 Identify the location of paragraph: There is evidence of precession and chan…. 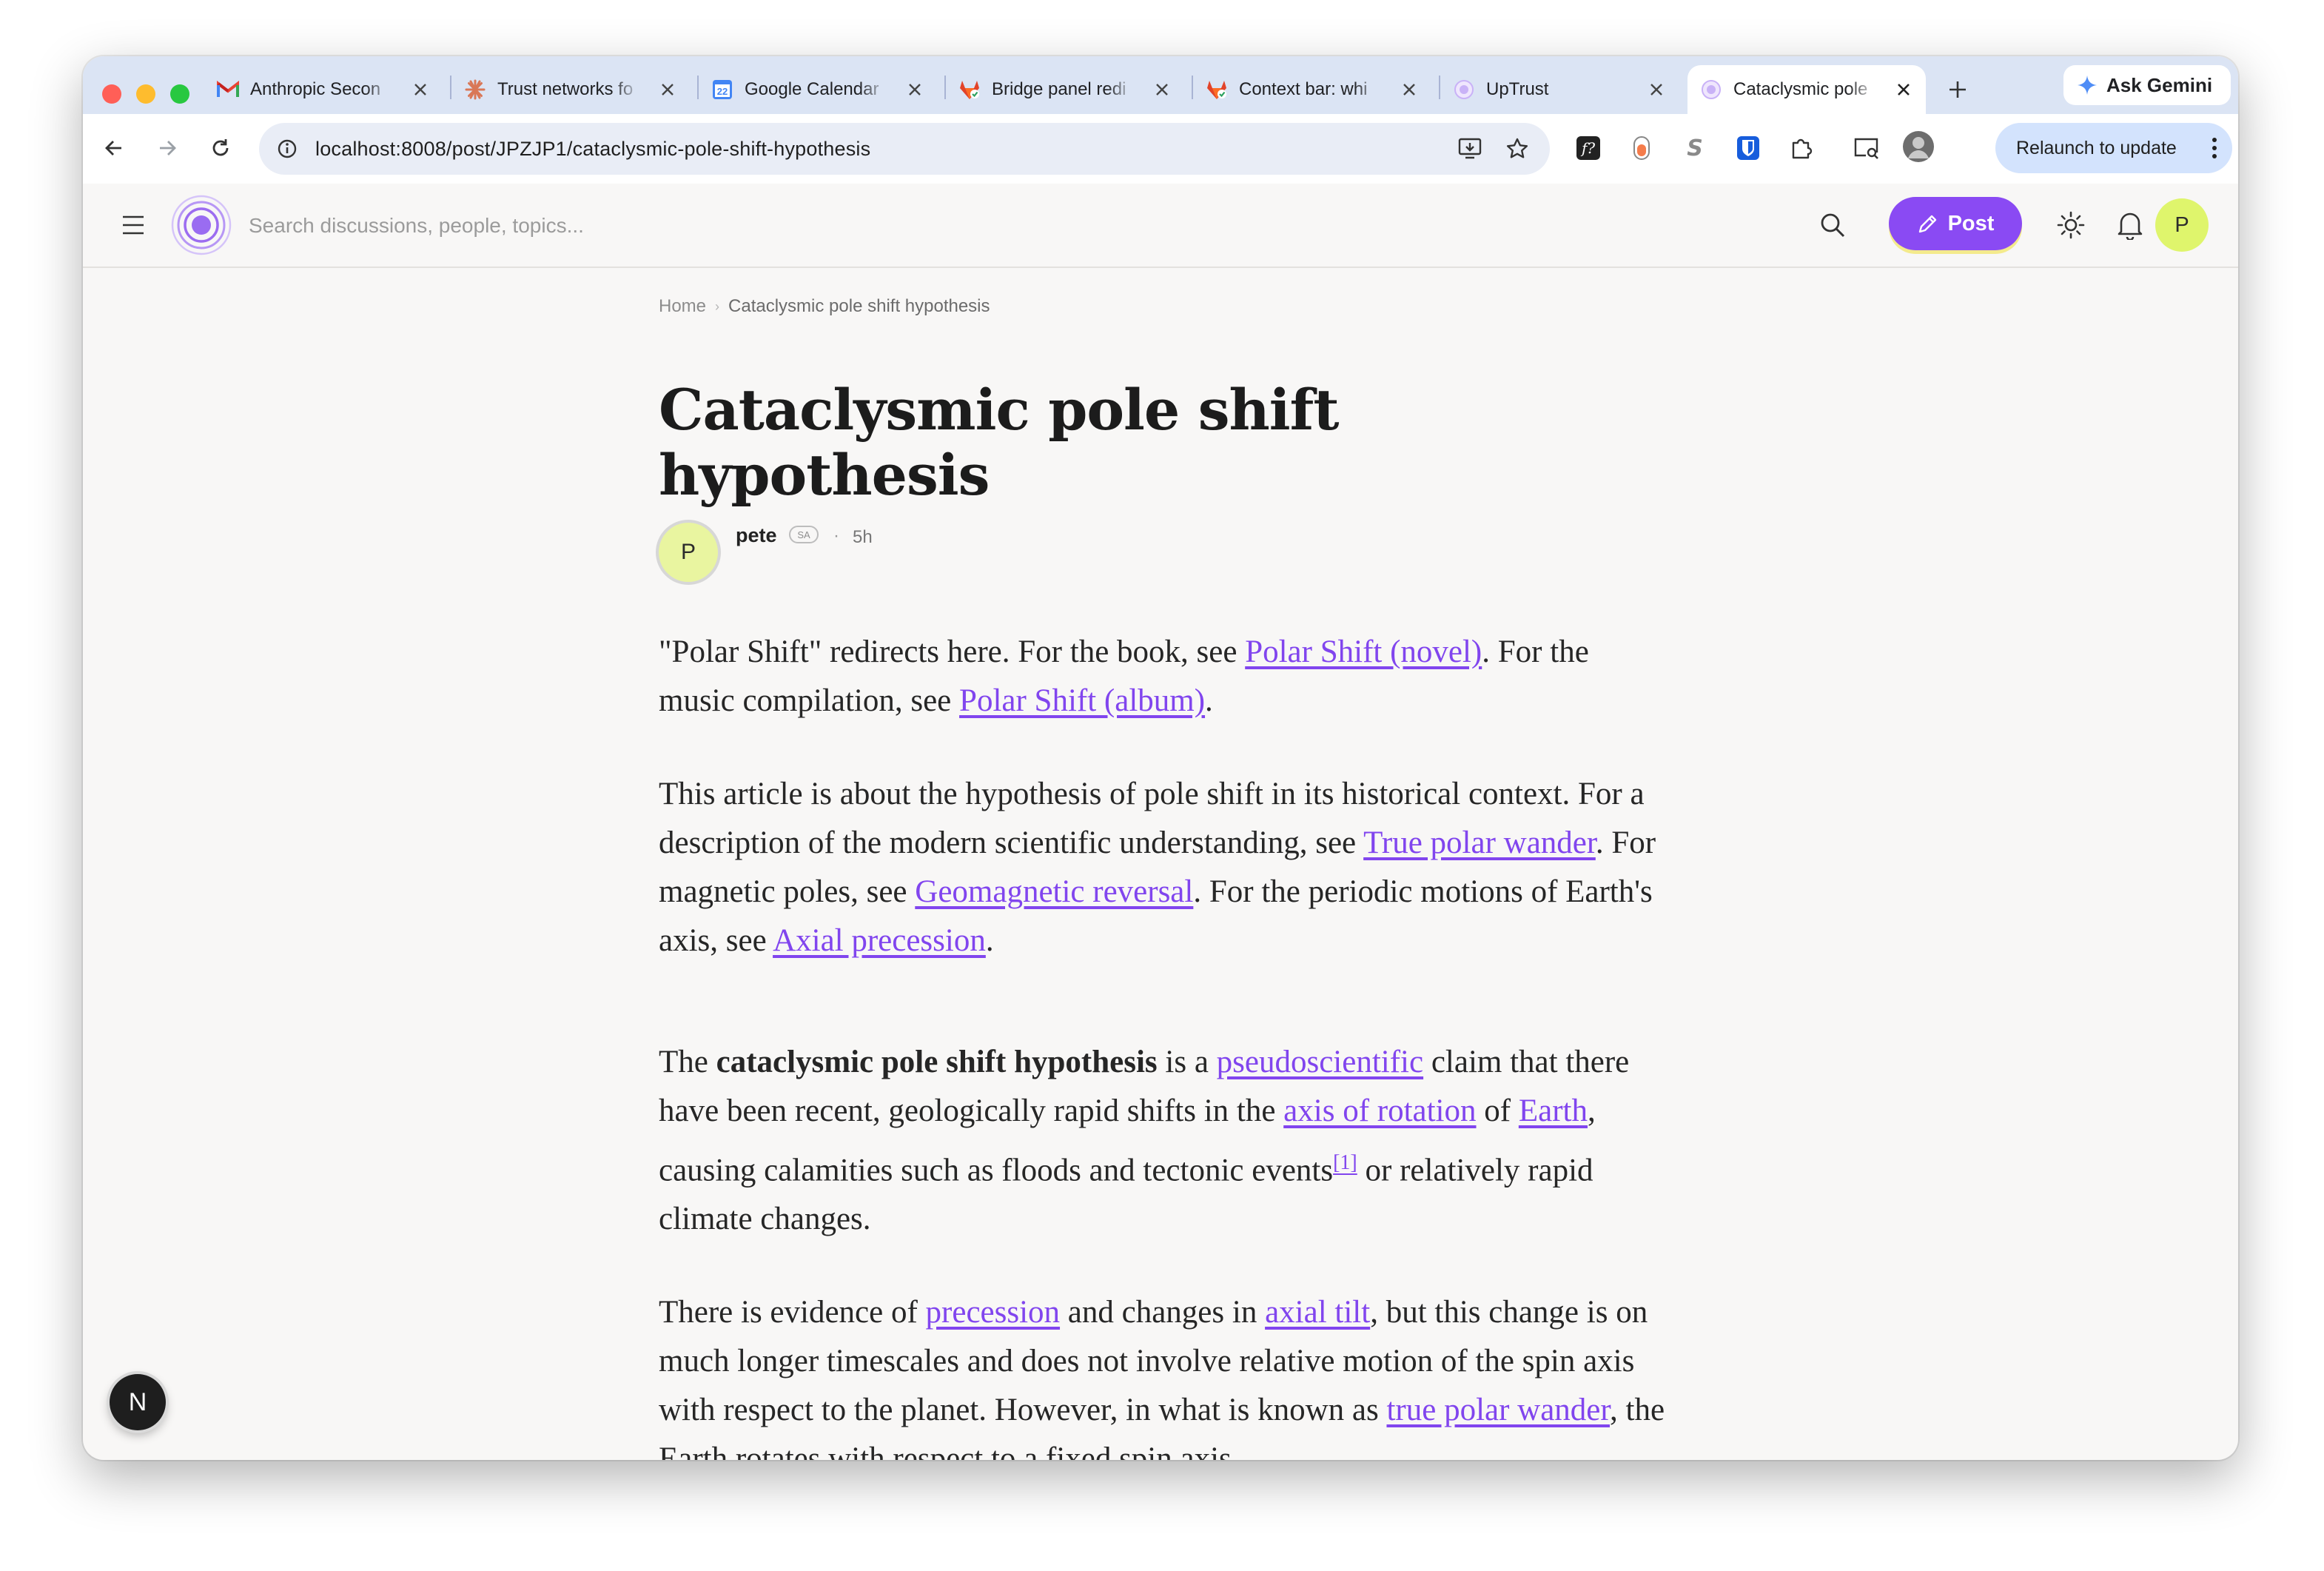
(1162, 1377).